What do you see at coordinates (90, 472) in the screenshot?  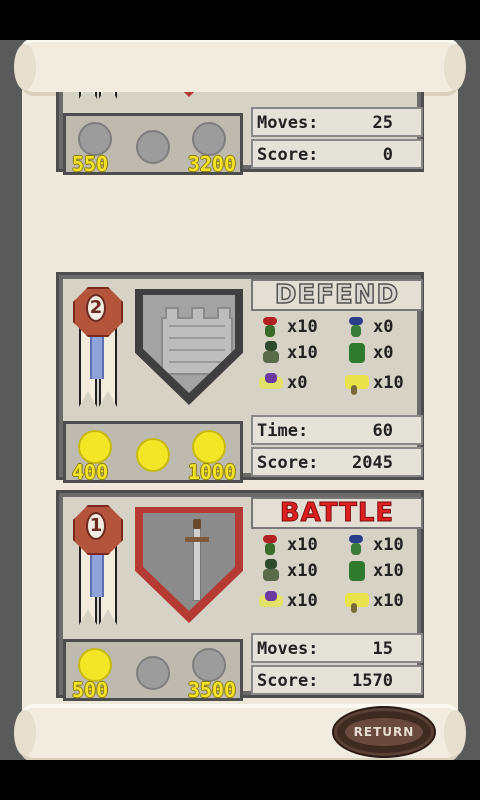 I see `score-threshold: 400` at bounding box center [90, 472].